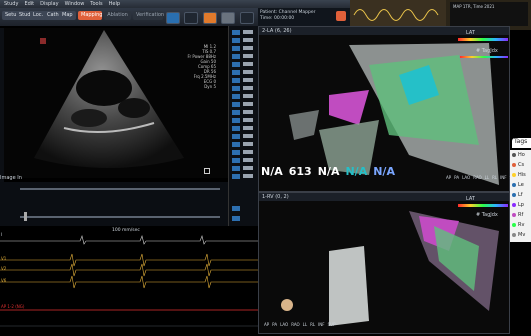  Describe the element at coordinates (173, 18) in the screenshot. I see `map-view-icon` at that location.